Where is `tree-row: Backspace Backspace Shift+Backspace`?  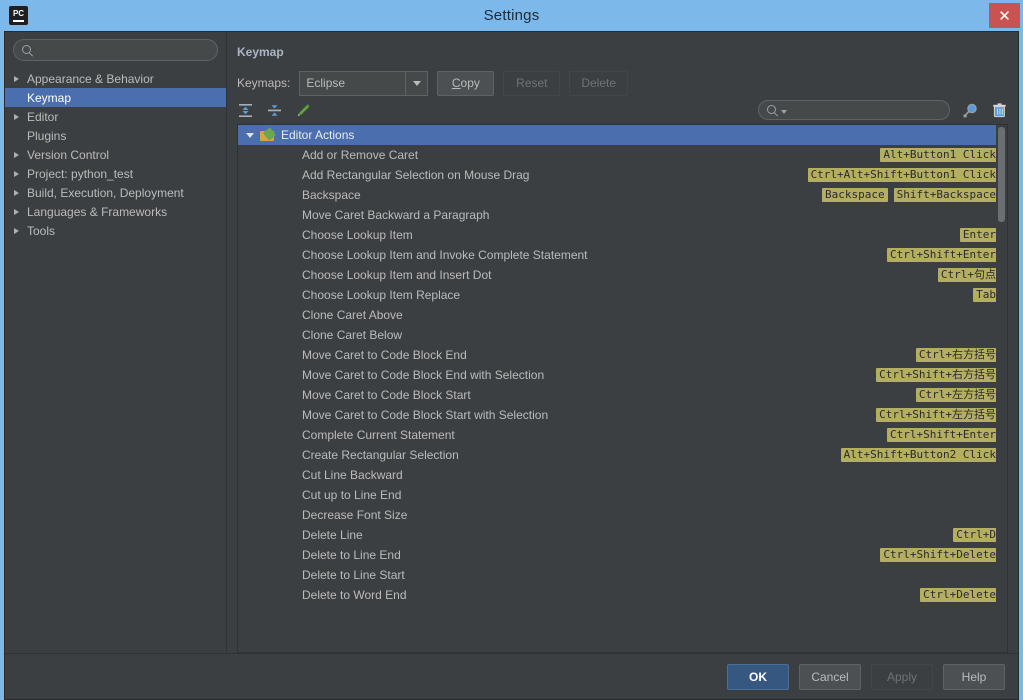
tree-row: Backspace Backspace Shift+Backspace is located at coordinates (622, 195).